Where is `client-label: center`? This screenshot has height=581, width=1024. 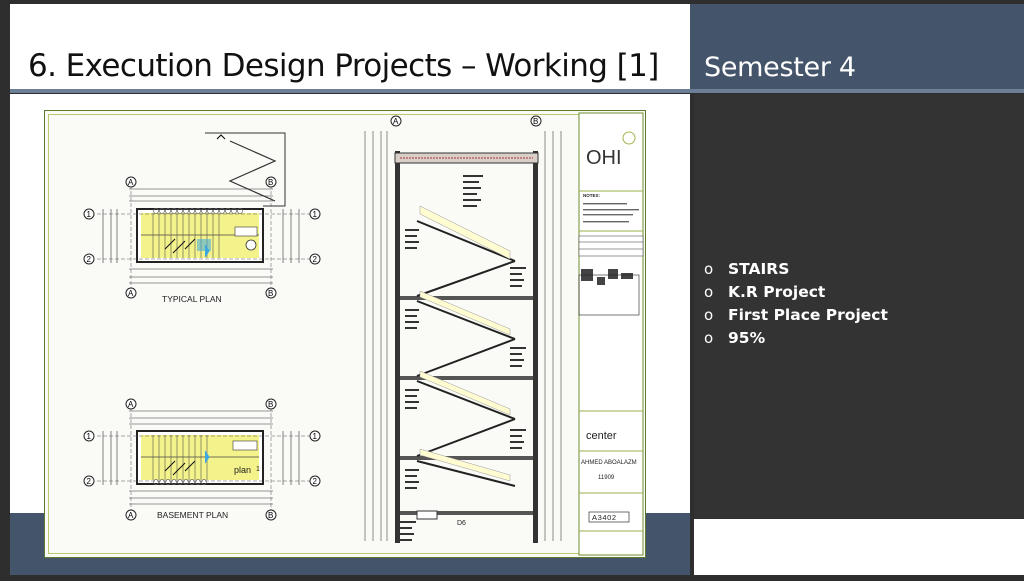
client-label: center is located at coordinates (601, 436).